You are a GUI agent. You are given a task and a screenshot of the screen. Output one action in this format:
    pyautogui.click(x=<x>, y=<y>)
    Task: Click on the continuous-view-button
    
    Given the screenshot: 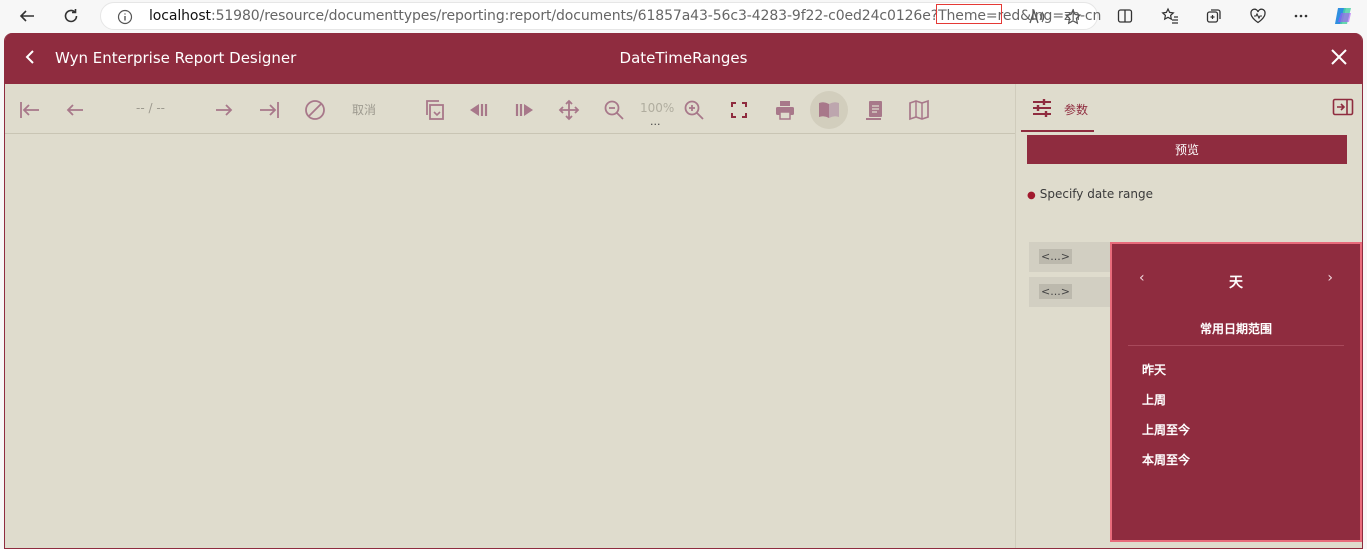 What is the action you would take?
    pyautogui.click(x=875, y=110)
    